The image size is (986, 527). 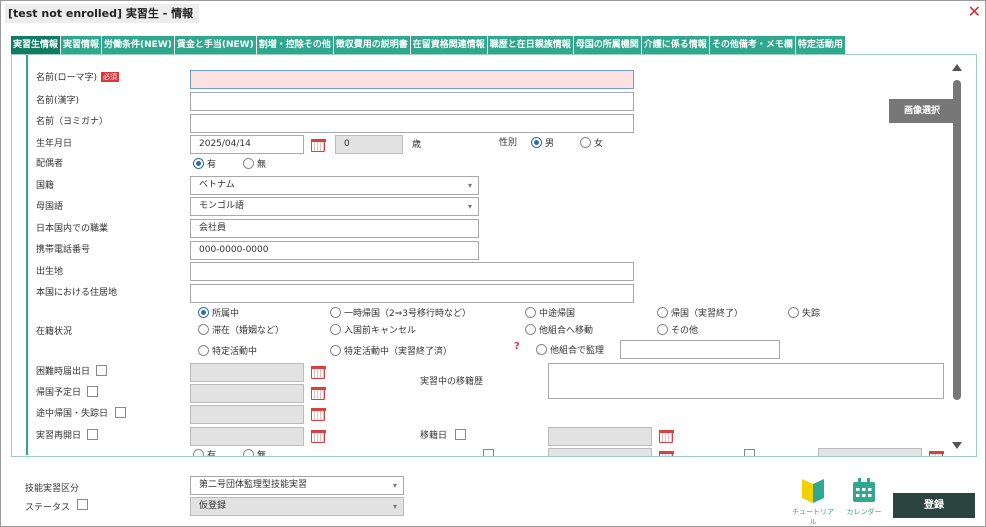 What do you see at coordinates (922, 111) in the screenshot?
I see `select-image-button: 画像選択` at bounding box center [922, 111].